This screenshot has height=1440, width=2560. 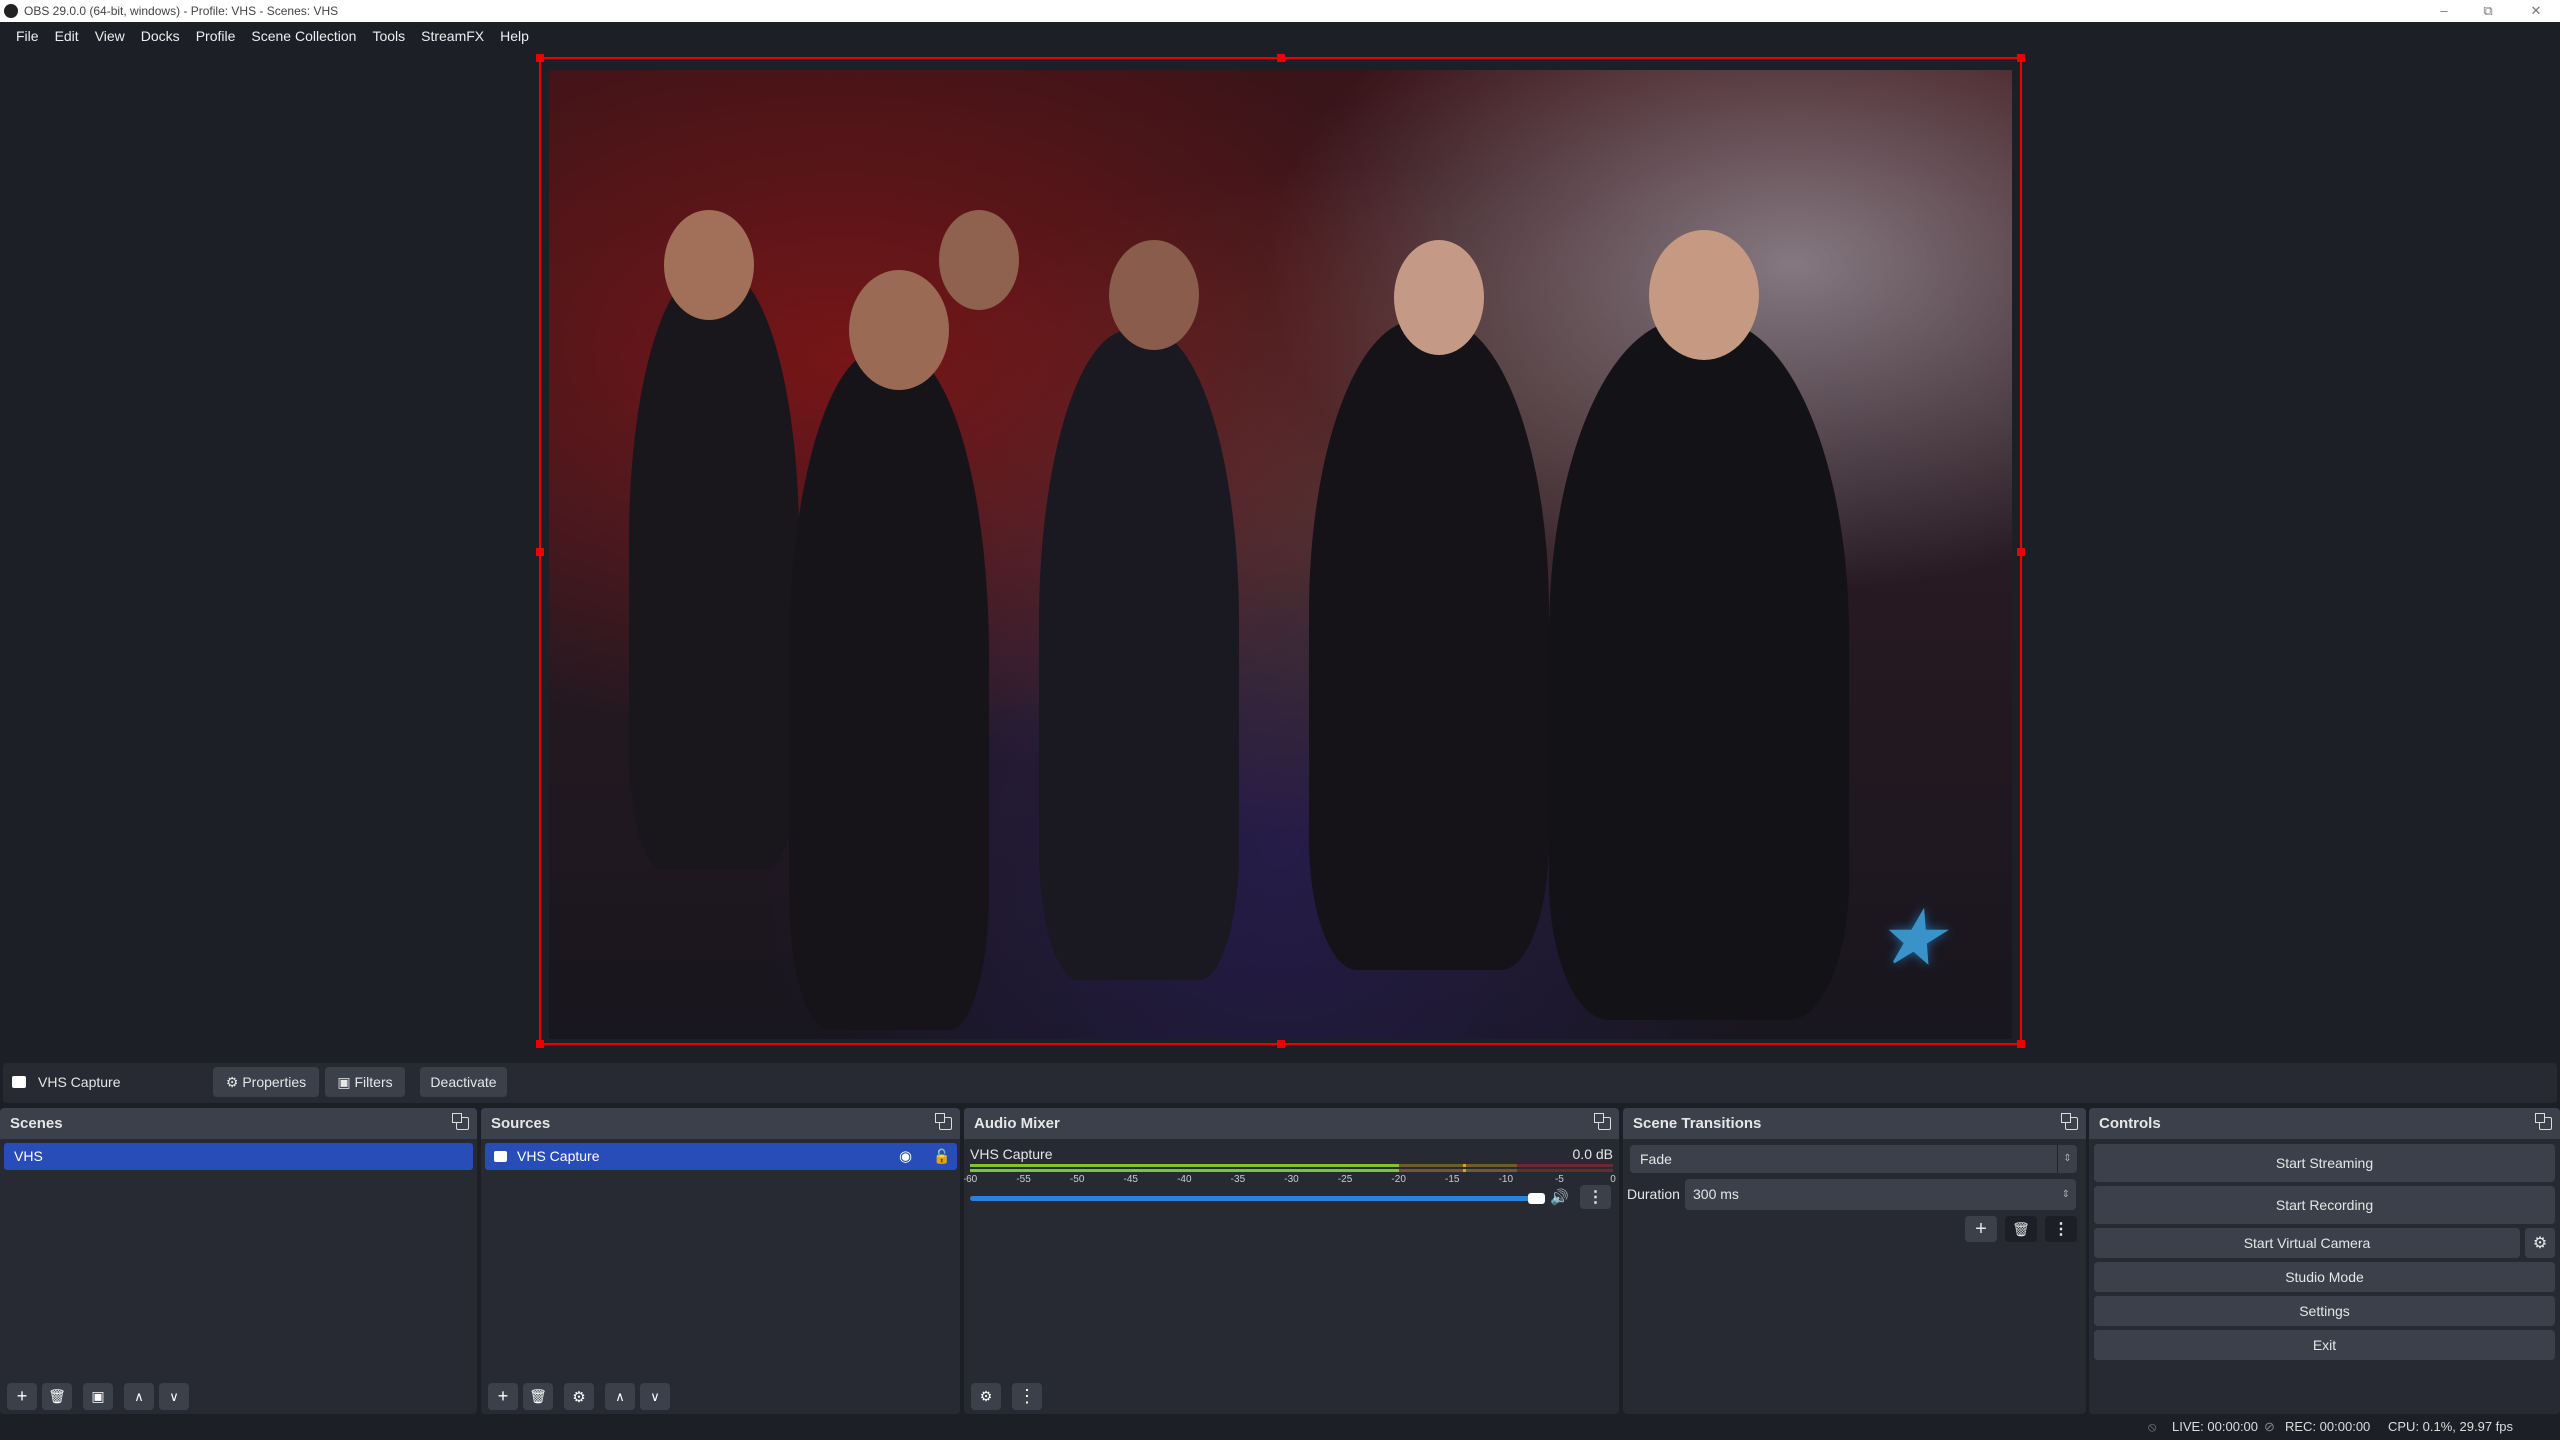 I want to click on scene-item-vhs: VHS, so click(x=238, y=1156).